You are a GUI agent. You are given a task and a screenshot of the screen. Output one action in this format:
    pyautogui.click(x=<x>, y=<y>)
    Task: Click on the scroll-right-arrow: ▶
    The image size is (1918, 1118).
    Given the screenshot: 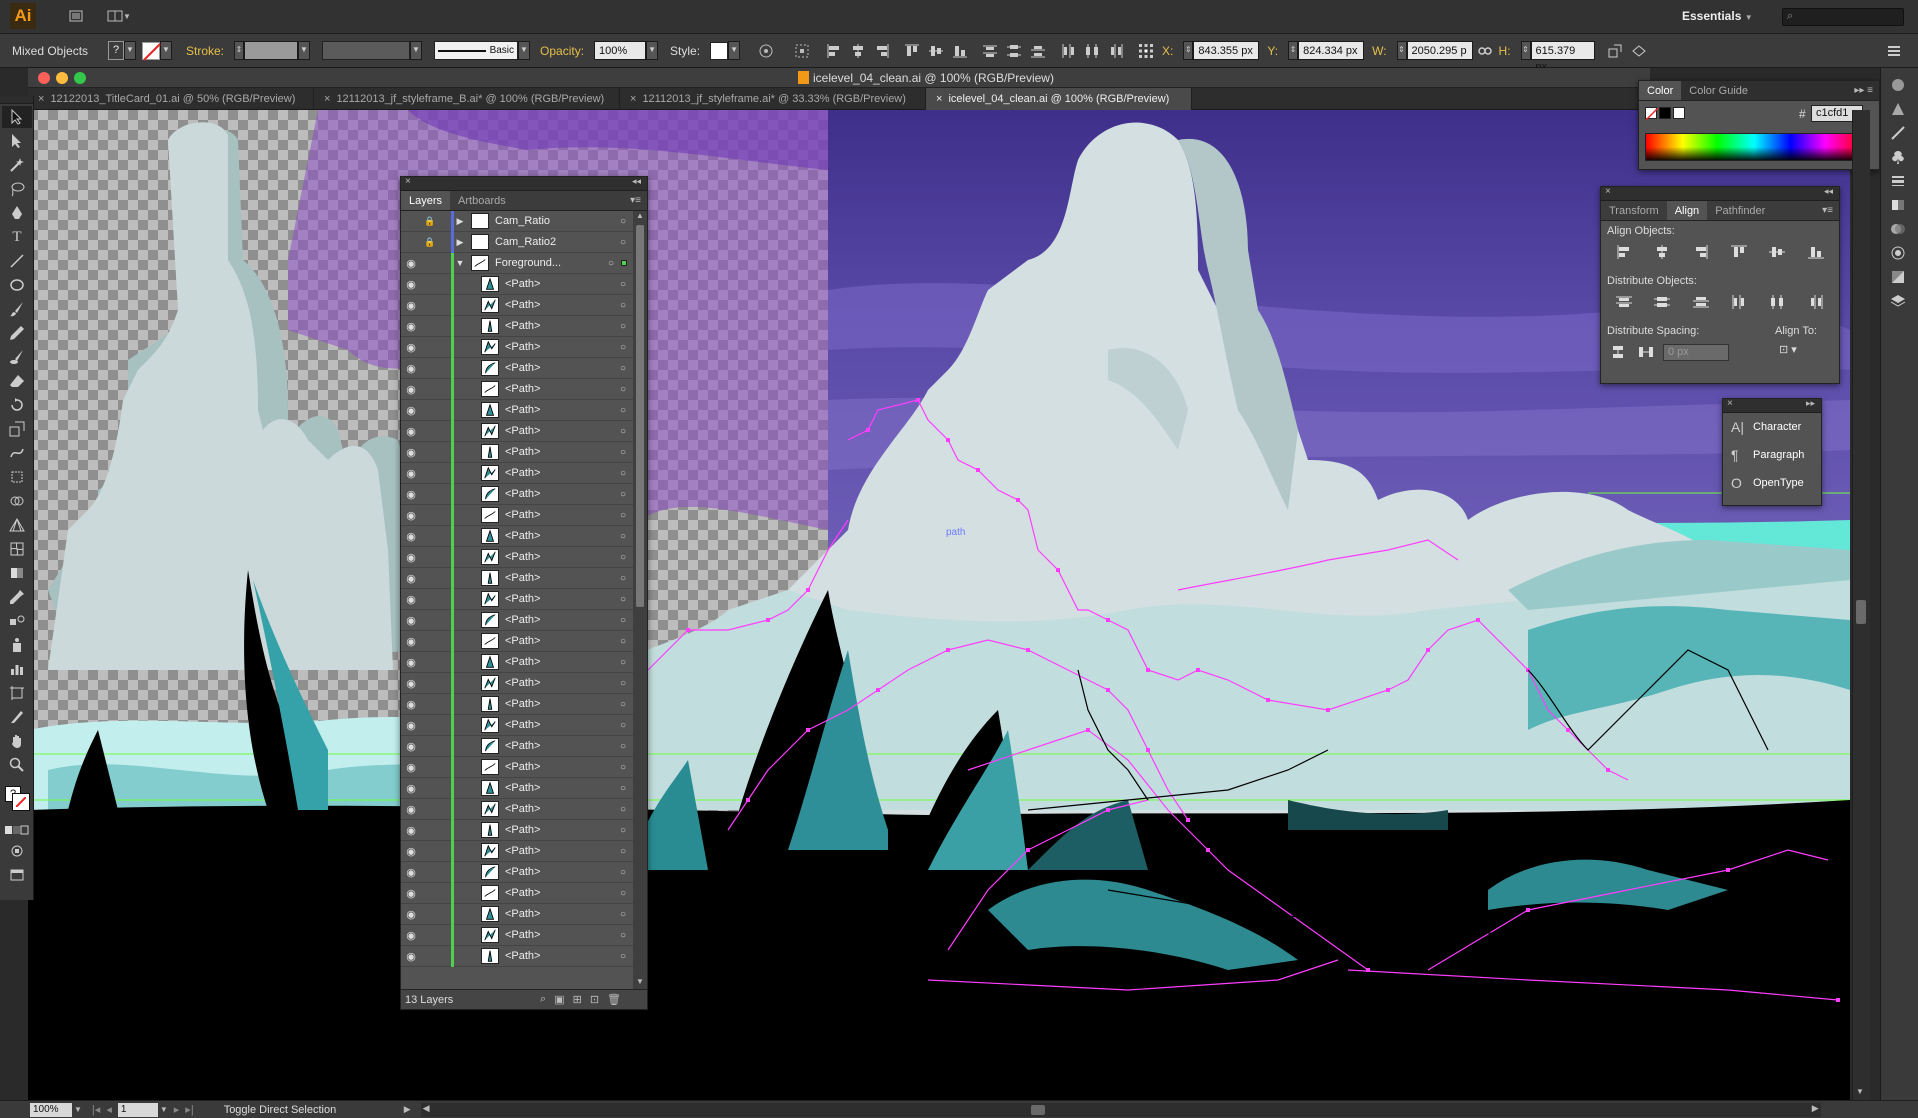 What is the action you would take?
    pyautogui.click(x=1815, y=1108)
    